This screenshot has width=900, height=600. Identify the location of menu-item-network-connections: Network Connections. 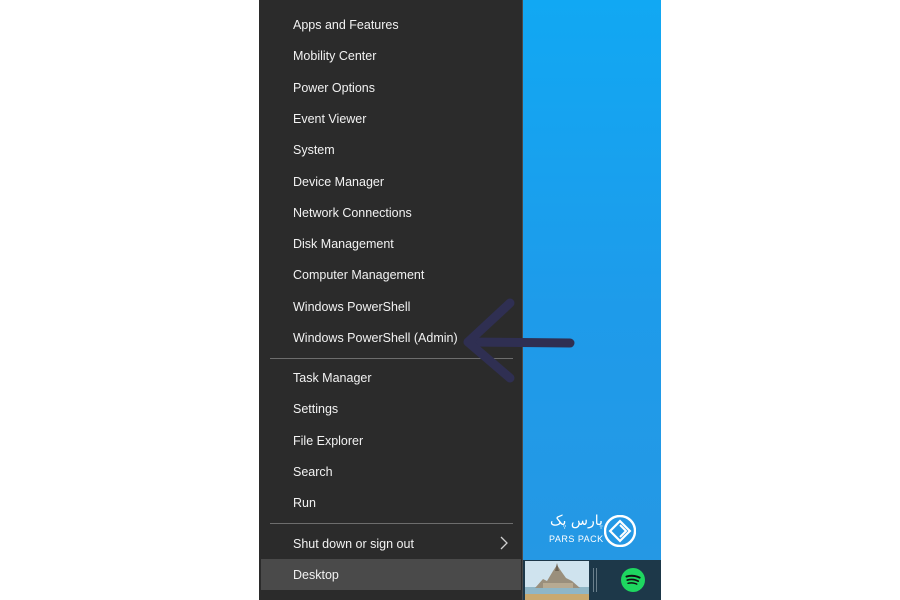
(391, 212).